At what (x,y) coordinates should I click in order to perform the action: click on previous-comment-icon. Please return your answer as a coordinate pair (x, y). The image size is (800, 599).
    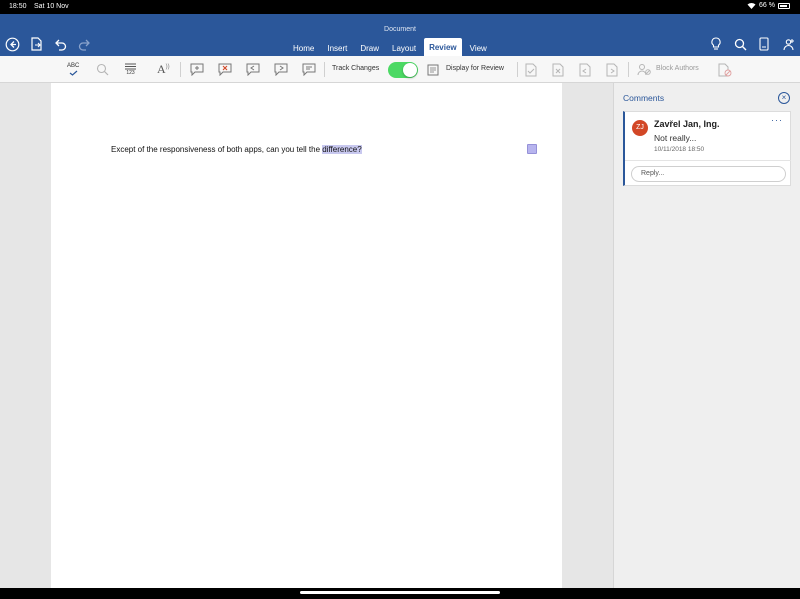
    Looking at the image, I should click on (253, 69).